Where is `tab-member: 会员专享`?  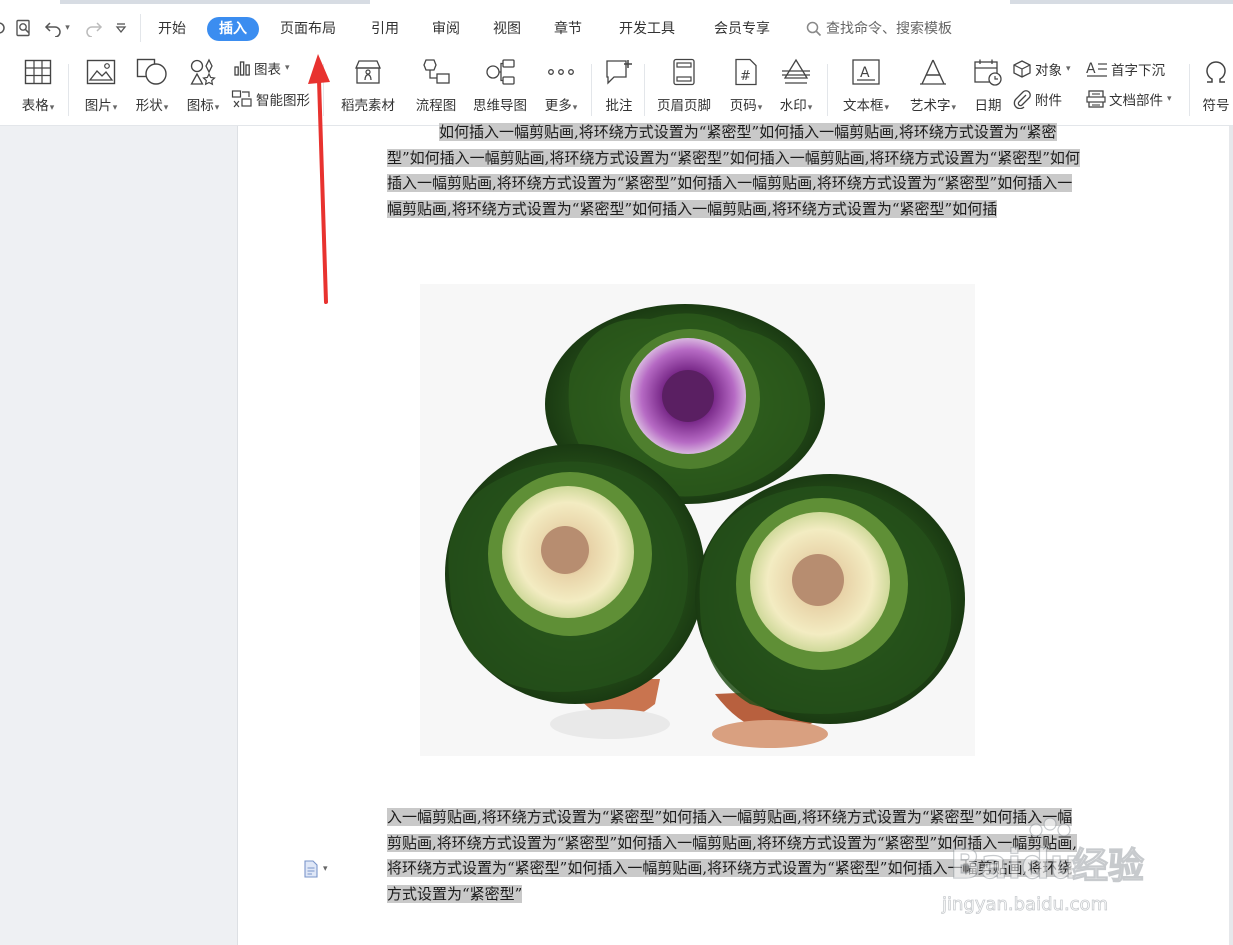
tab-member: 会员专享 is located at coordinates (742, 29).